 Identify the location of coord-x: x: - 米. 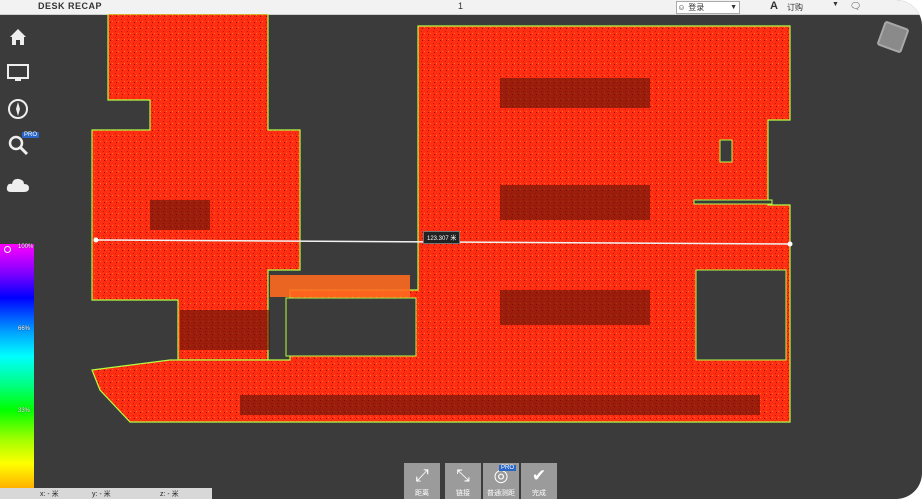
(49, 494).